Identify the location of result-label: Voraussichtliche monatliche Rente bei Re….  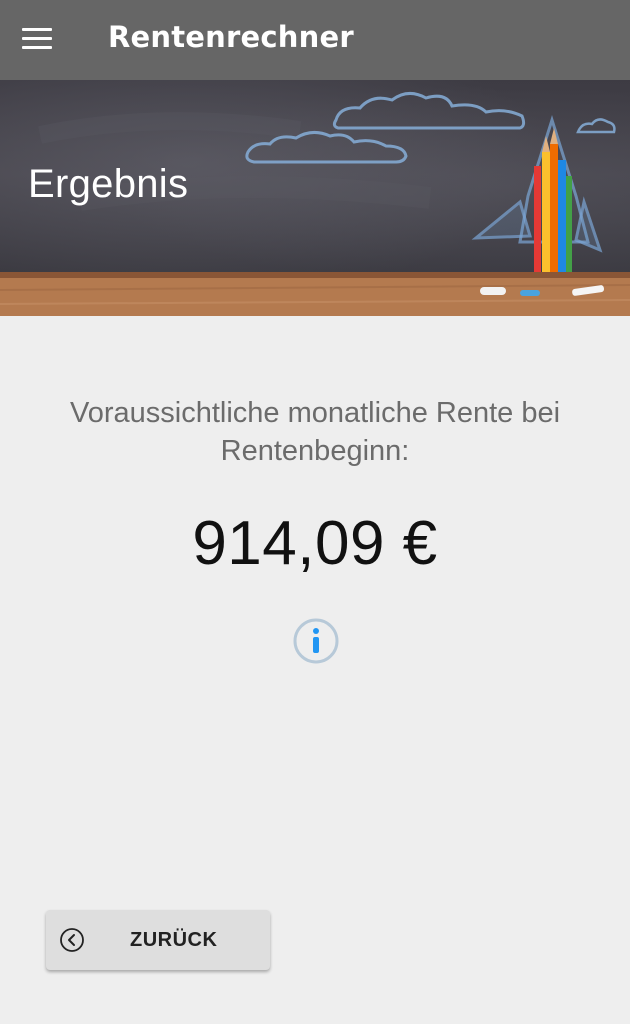
(315, 432).